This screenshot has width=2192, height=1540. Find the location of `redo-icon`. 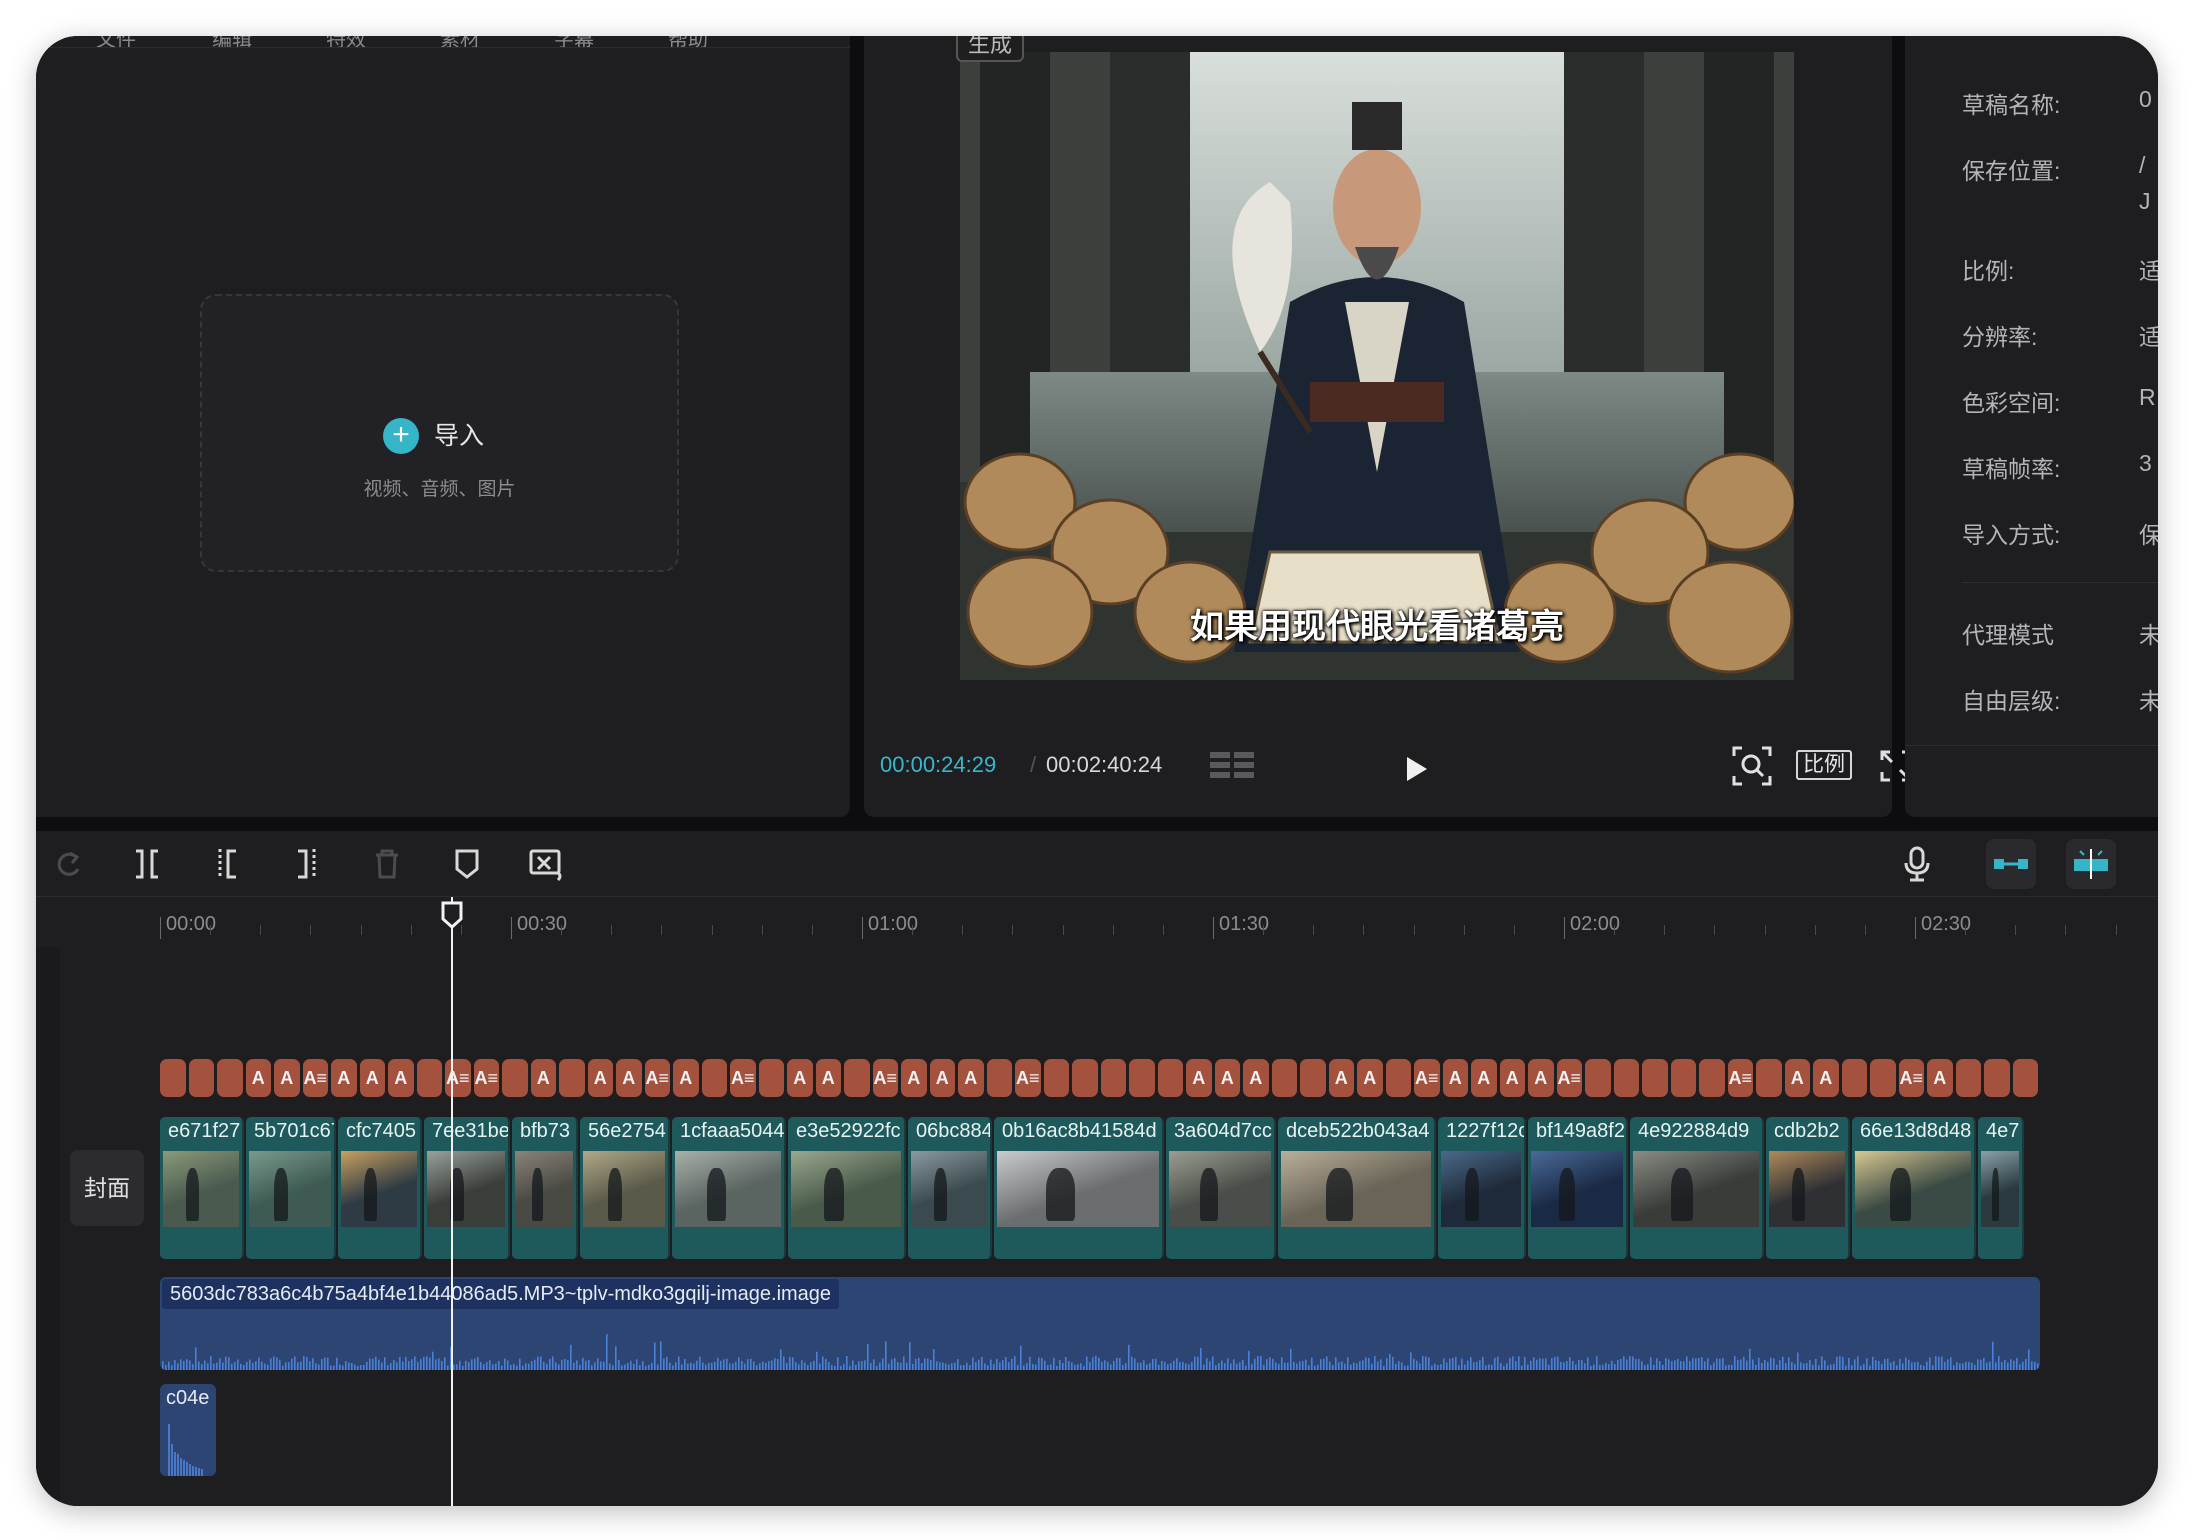

redo-icon is located at coordinates (69, 864).